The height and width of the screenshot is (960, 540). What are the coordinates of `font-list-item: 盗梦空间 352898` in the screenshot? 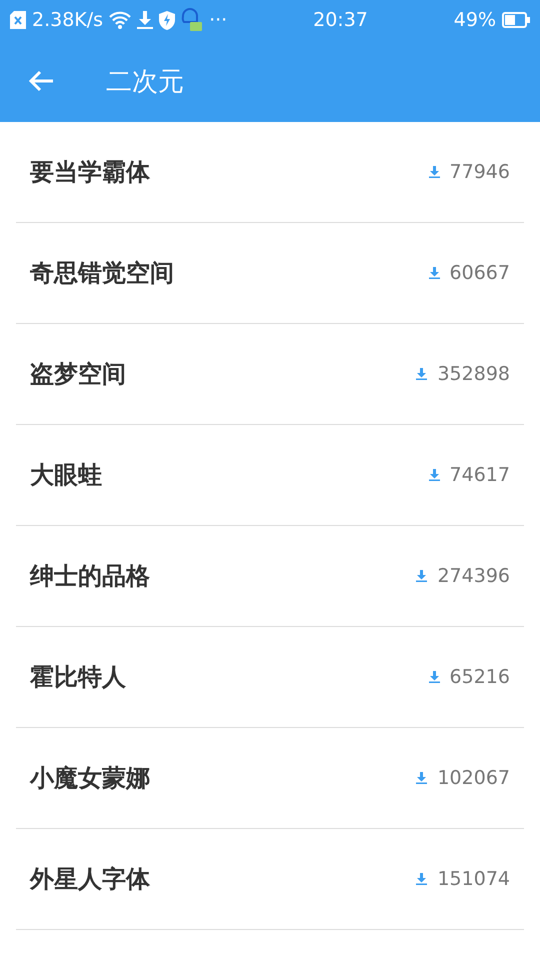 It's located at (270, 374).